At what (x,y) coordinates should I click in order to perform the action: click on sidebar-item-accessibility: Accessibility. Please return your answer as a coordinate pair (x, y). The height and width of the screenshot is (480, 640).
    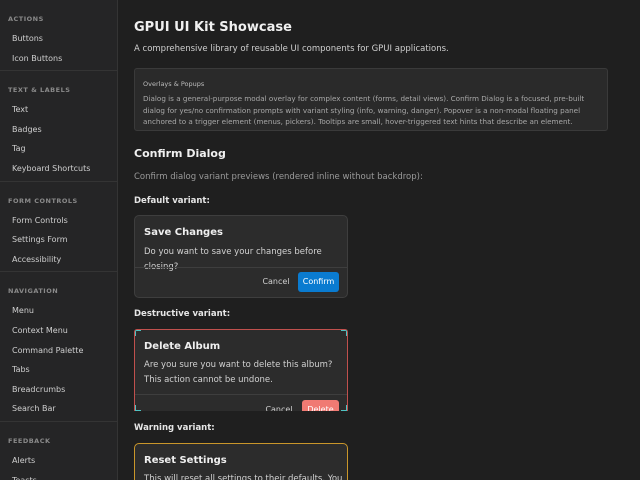
    Looking at the image, I should click on (58, 260).